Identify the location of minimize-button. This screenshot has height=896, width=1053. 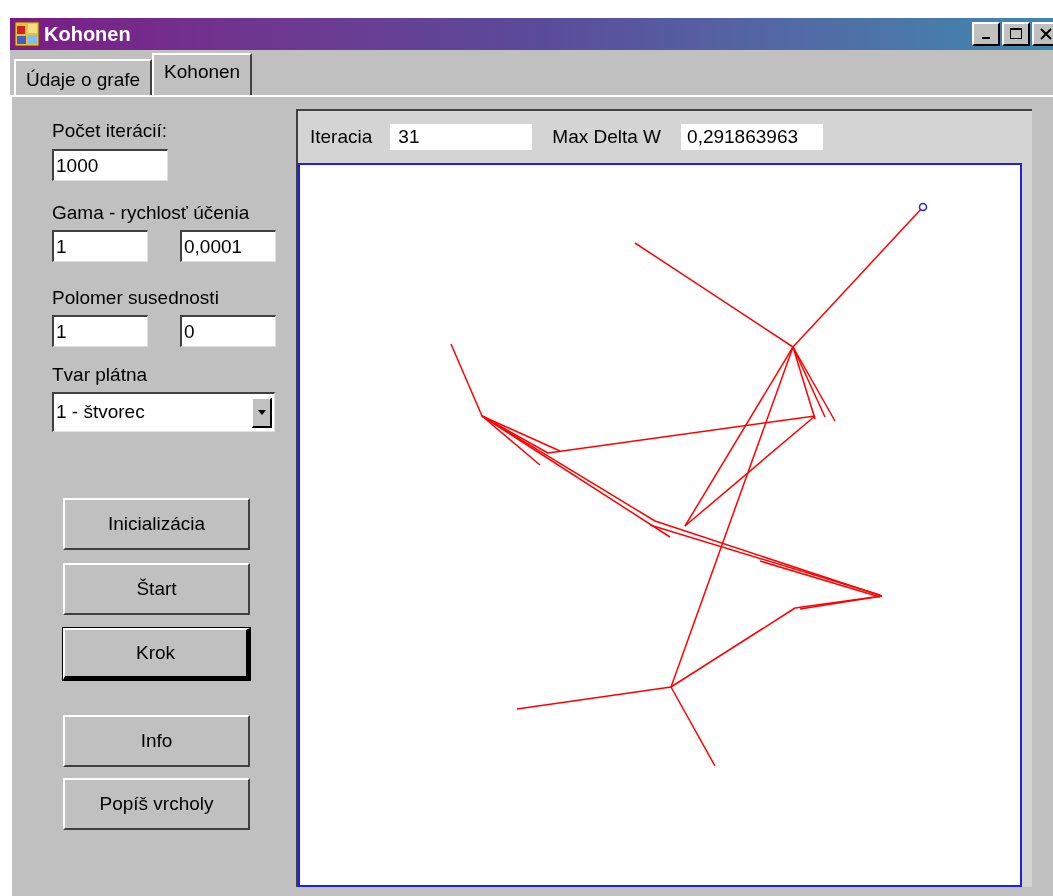
(986, 34).